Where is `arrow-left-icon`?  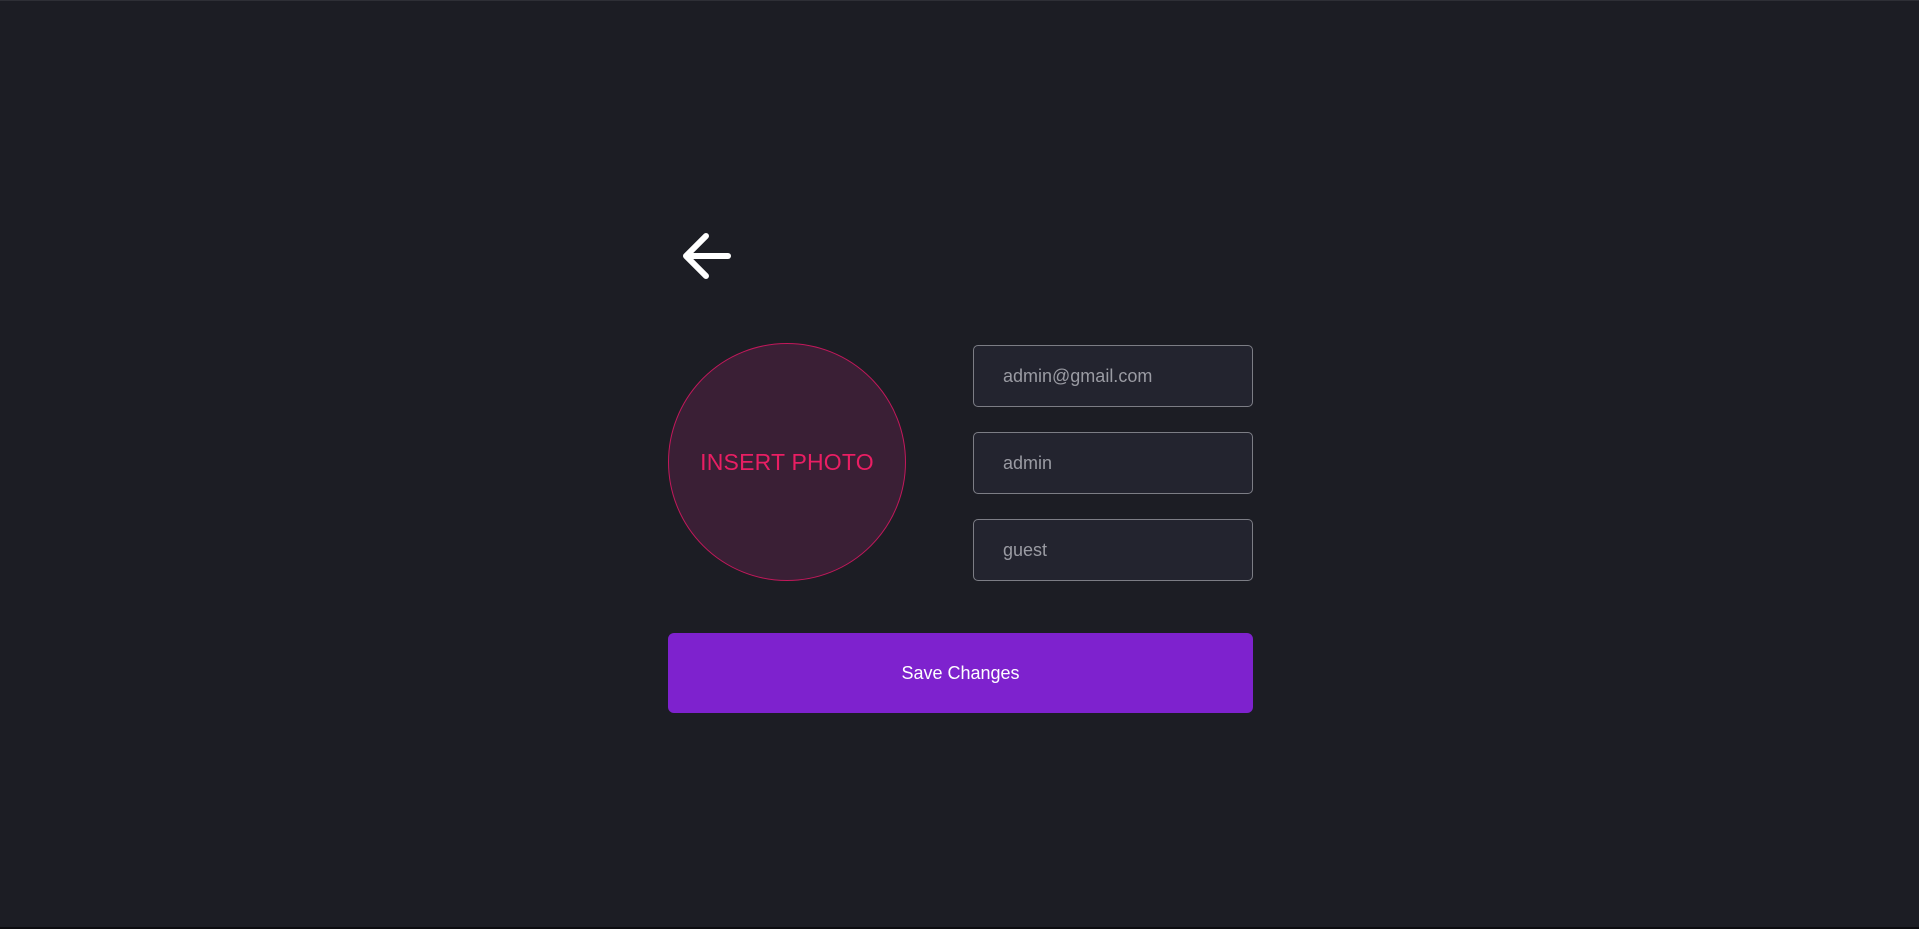
arrow-left-icon is located at coordinates (707, 256).